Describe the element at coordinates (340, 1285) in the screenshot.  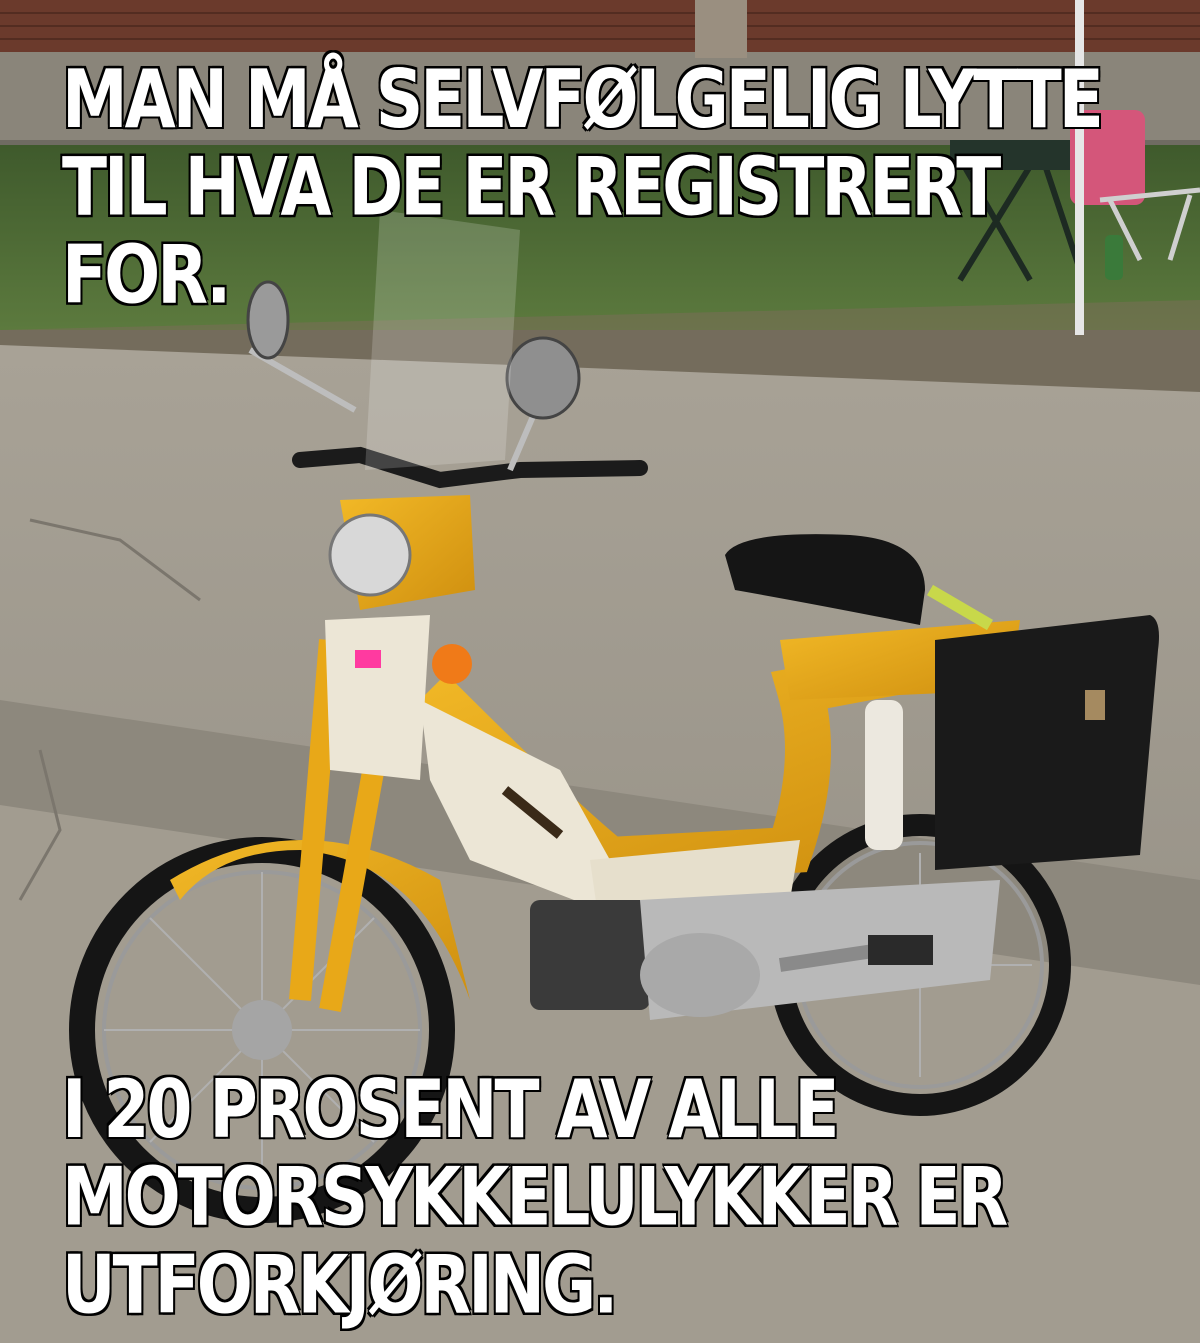
I see `caption-bottom-line: UTFORKJØRING.` at that location.